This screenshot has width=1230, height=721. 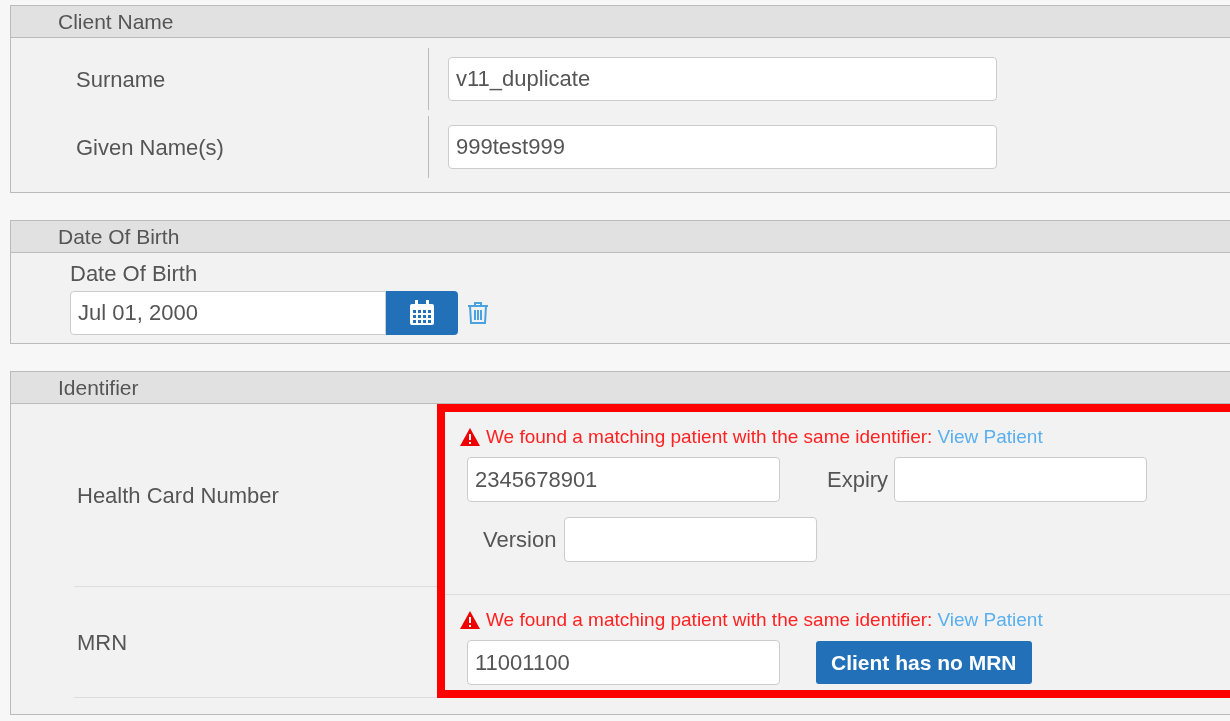 I want to click on trash-icon, so click(x=478, y=313).